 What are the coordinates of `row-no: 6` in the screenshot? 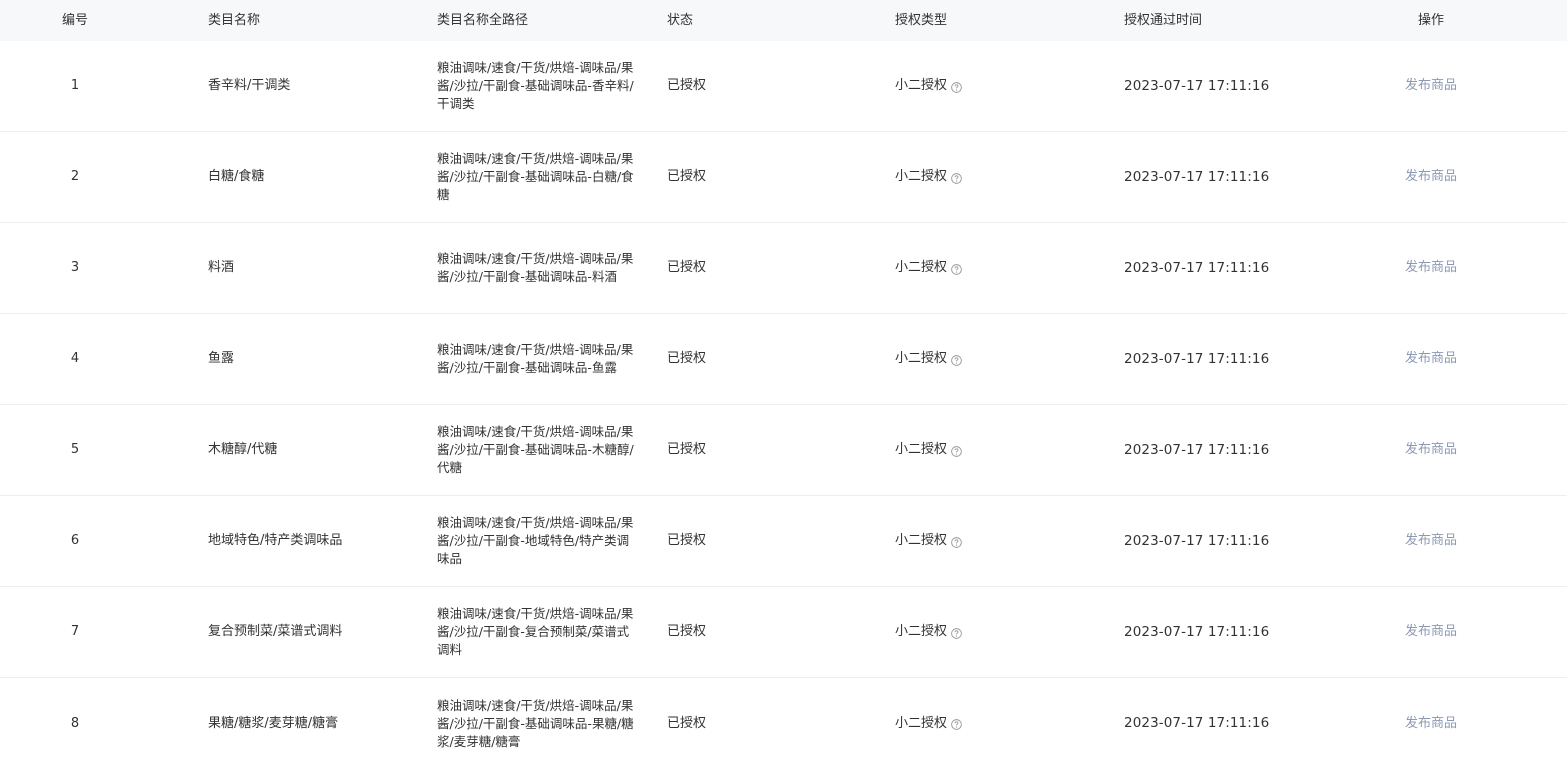 It's located at (75, 540).